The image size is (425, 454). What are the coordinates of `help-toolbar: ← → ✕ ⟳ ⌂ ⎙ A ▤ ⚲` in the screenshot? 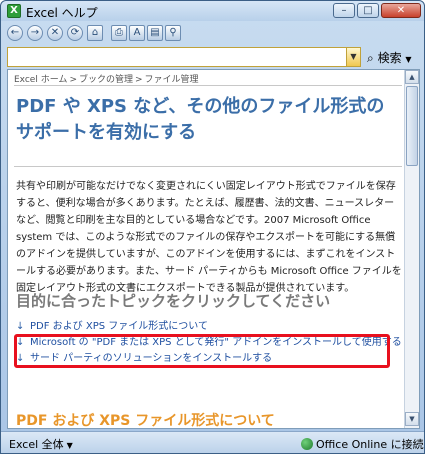 It's located at (212, 34).